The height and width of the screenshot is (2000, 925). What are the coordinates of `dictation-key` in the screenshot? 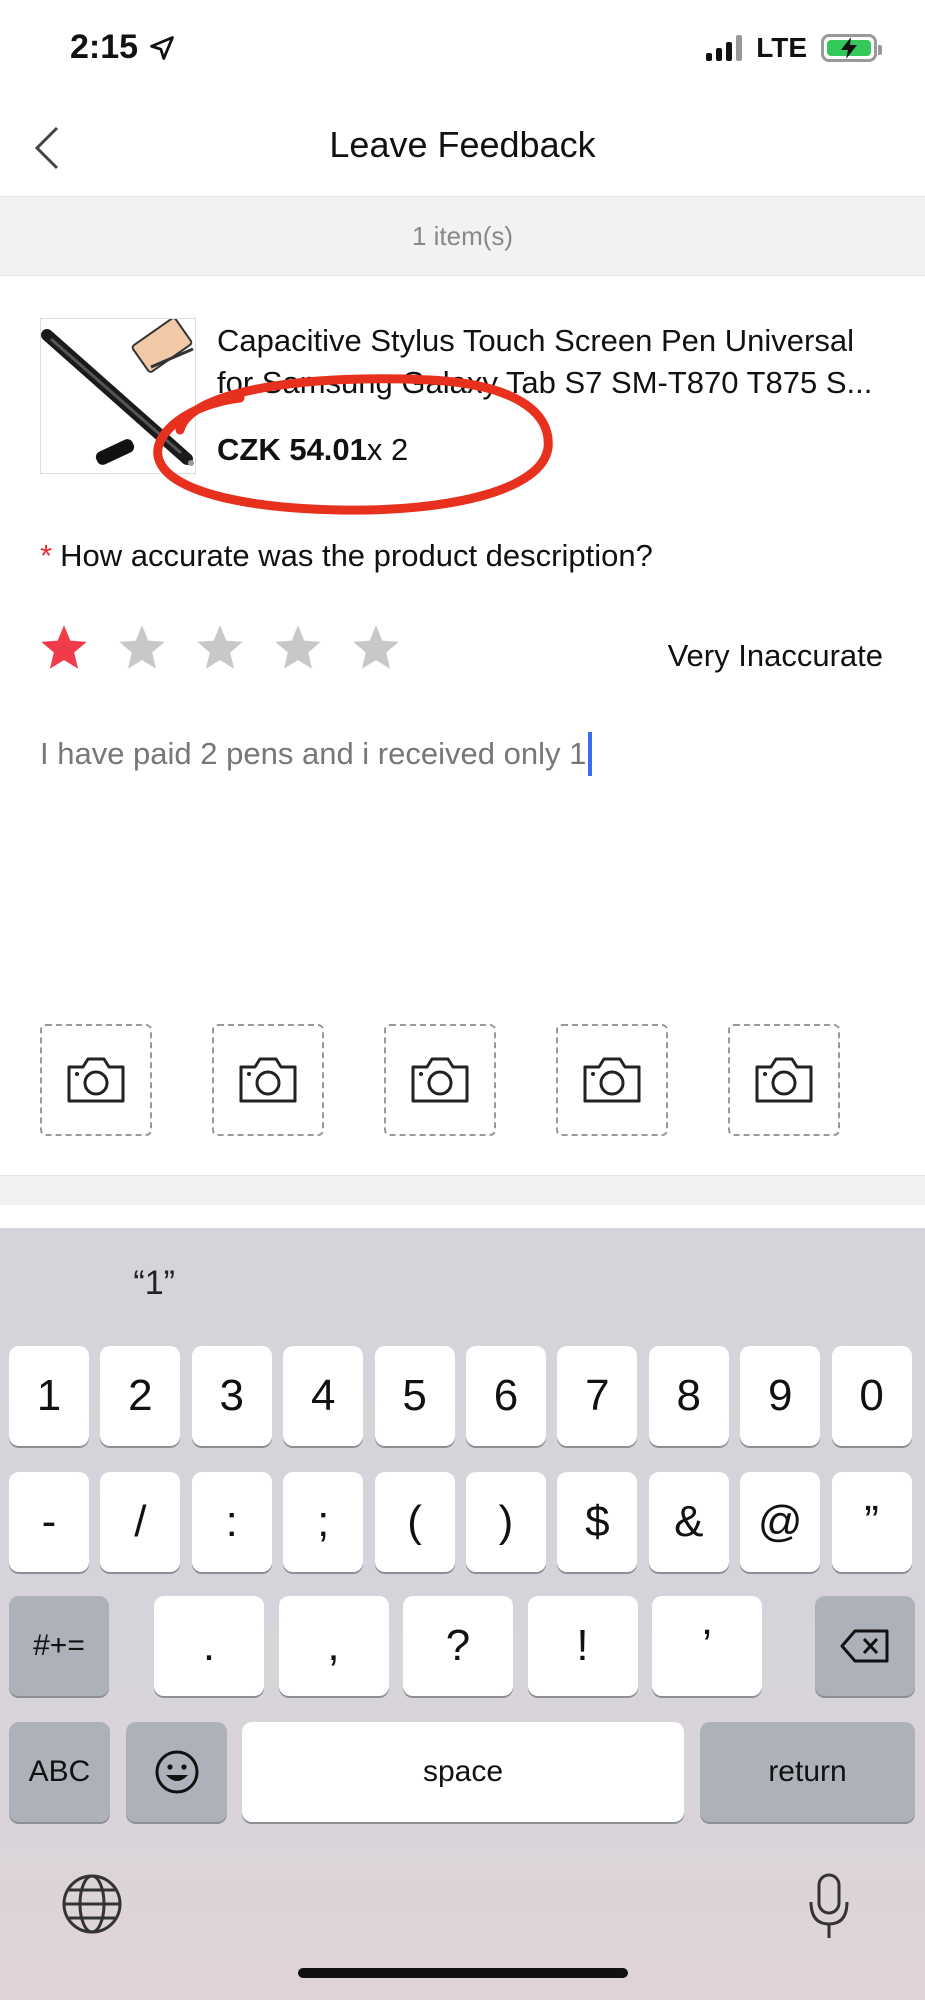 It's located at (829, 1909).